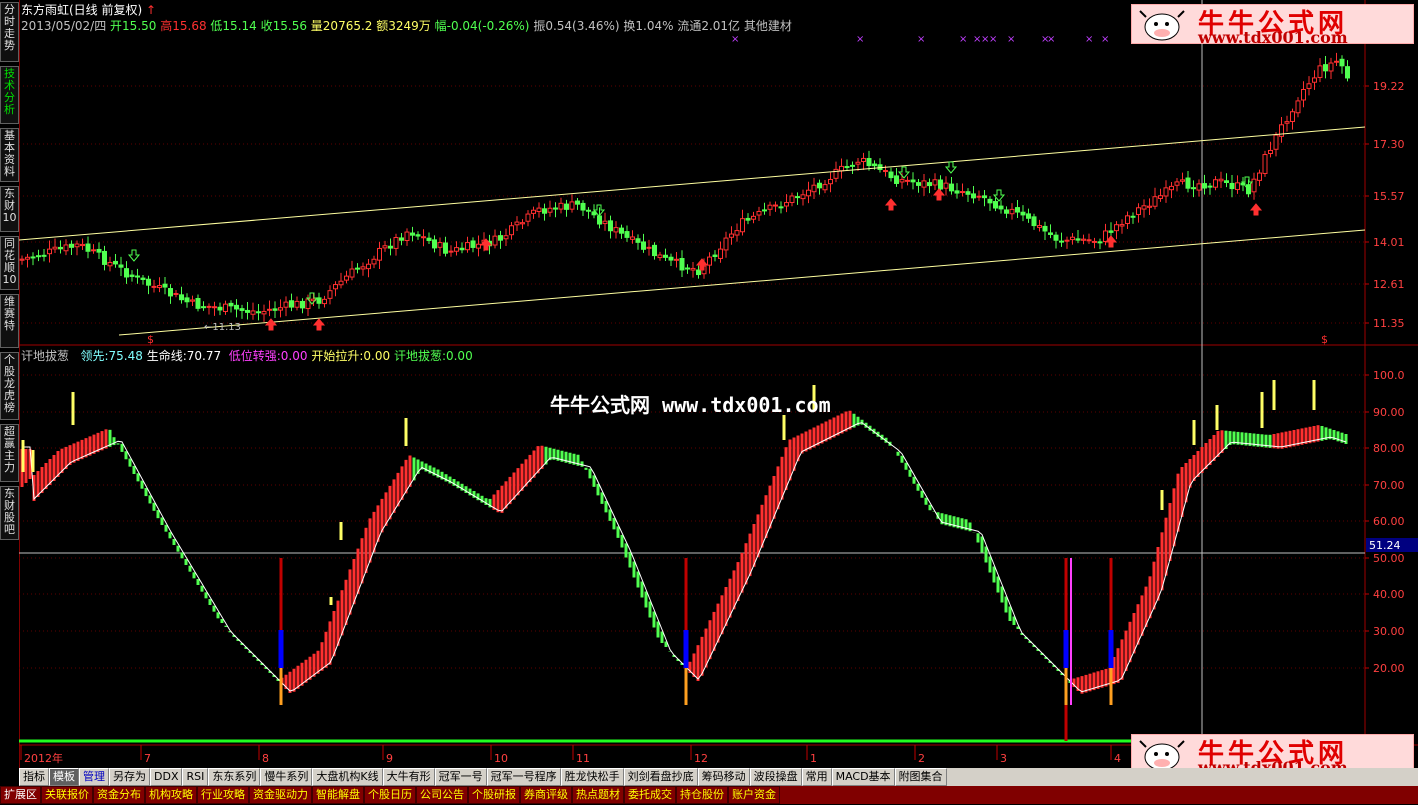 The width and height of the screenshot is (1418, 805). I want to click on toolbar-btn-15: 波段操盘, so click(775, 777).